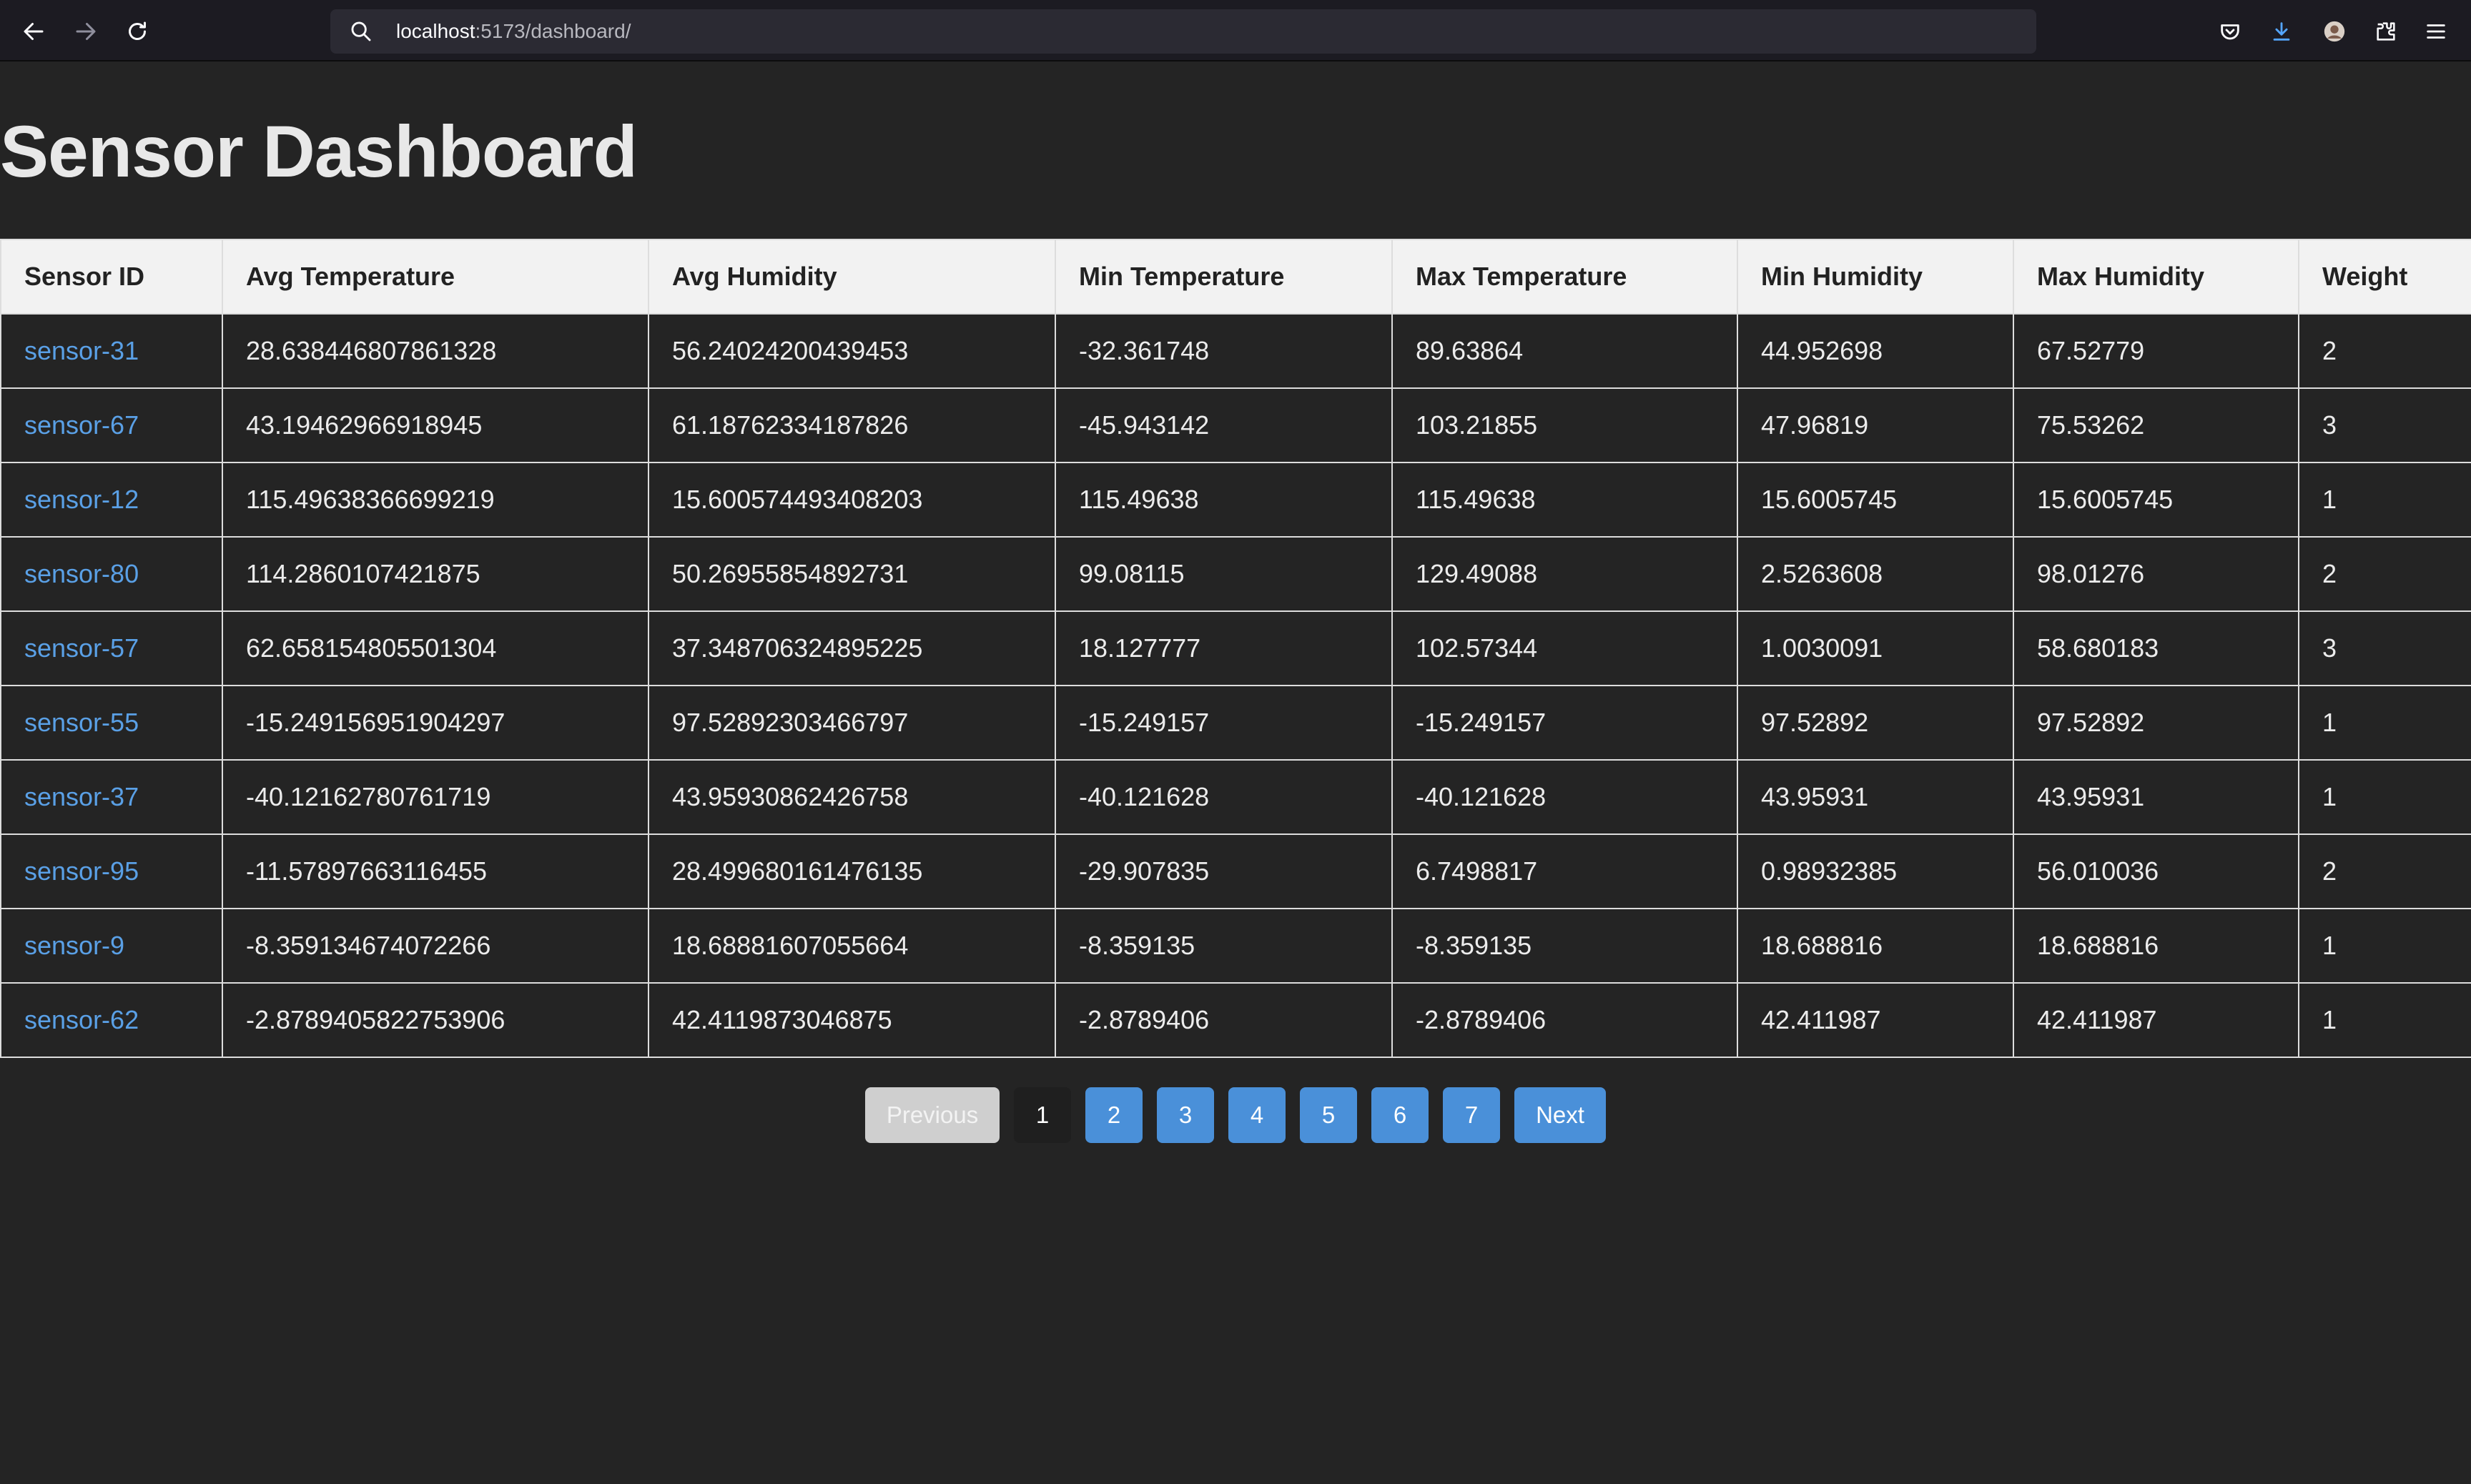 The height and width of the screenshot is (1484, 2471). I want to click on cell-max-temperature: -40.121628, so click(1564, 797).